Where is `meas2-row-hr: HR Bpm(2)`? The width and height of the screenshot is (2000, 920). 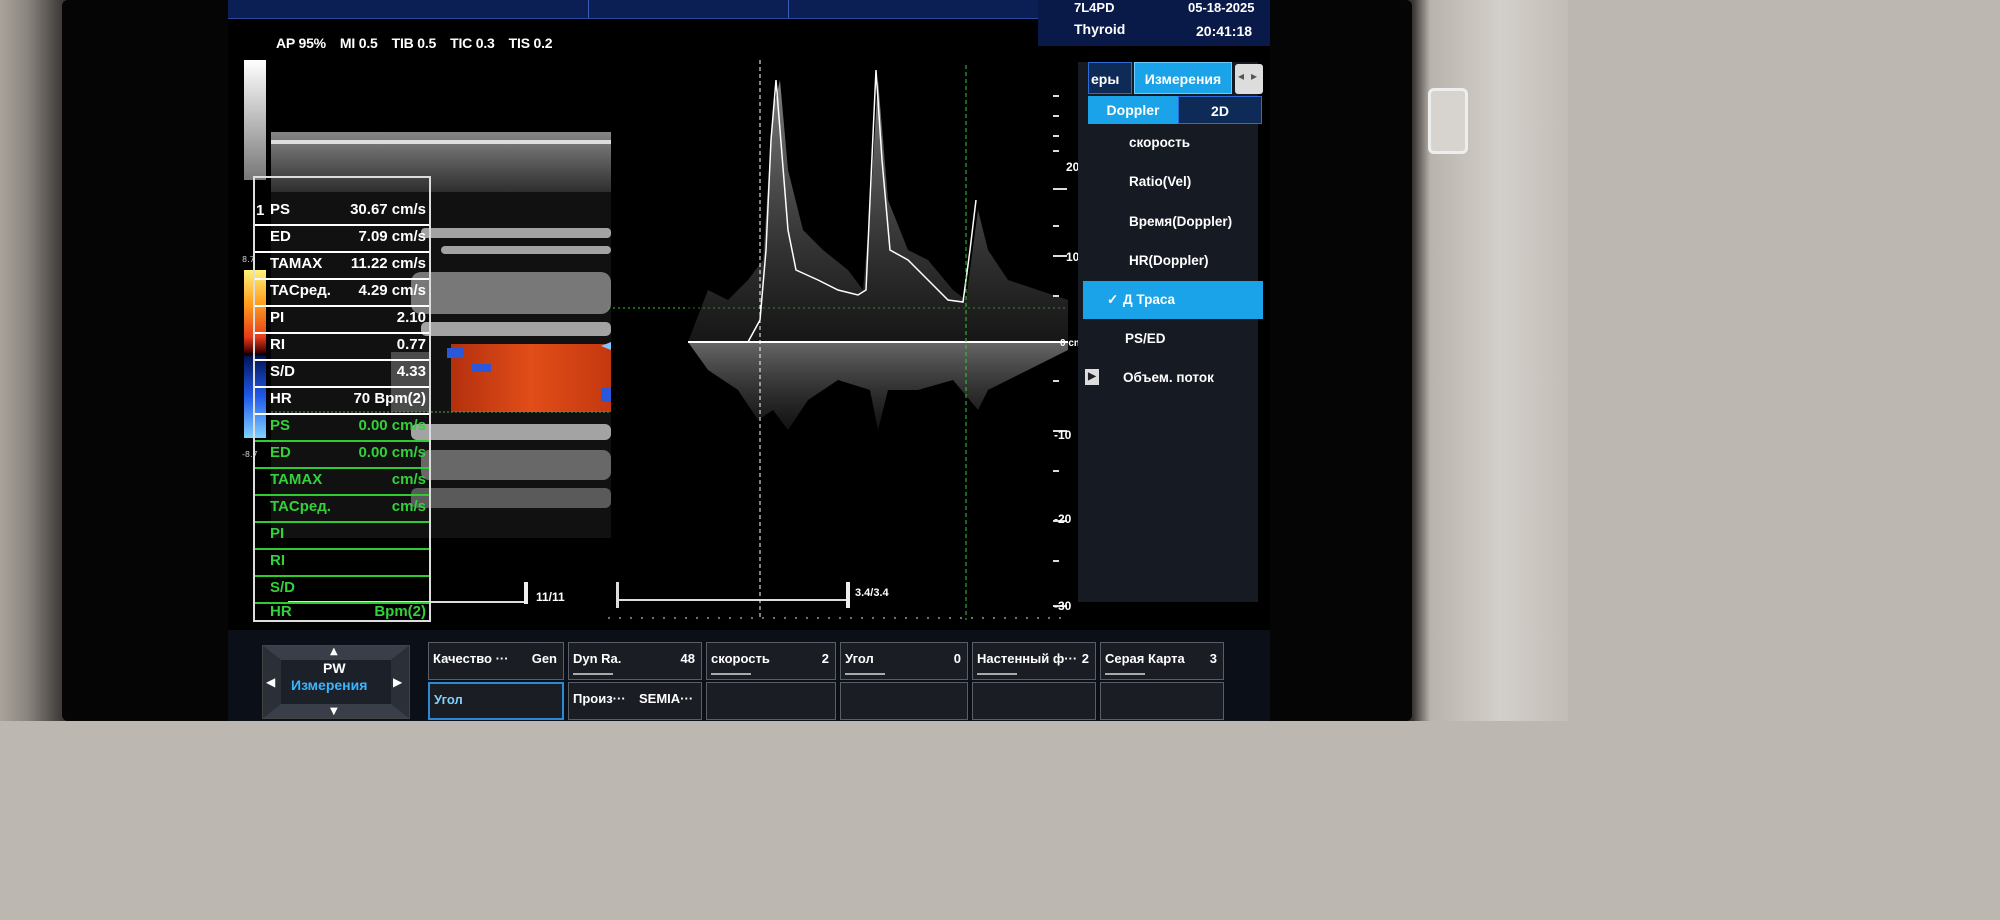 meas2-row-hr: HR Bpm(2) is located at coordinates (342, 613).